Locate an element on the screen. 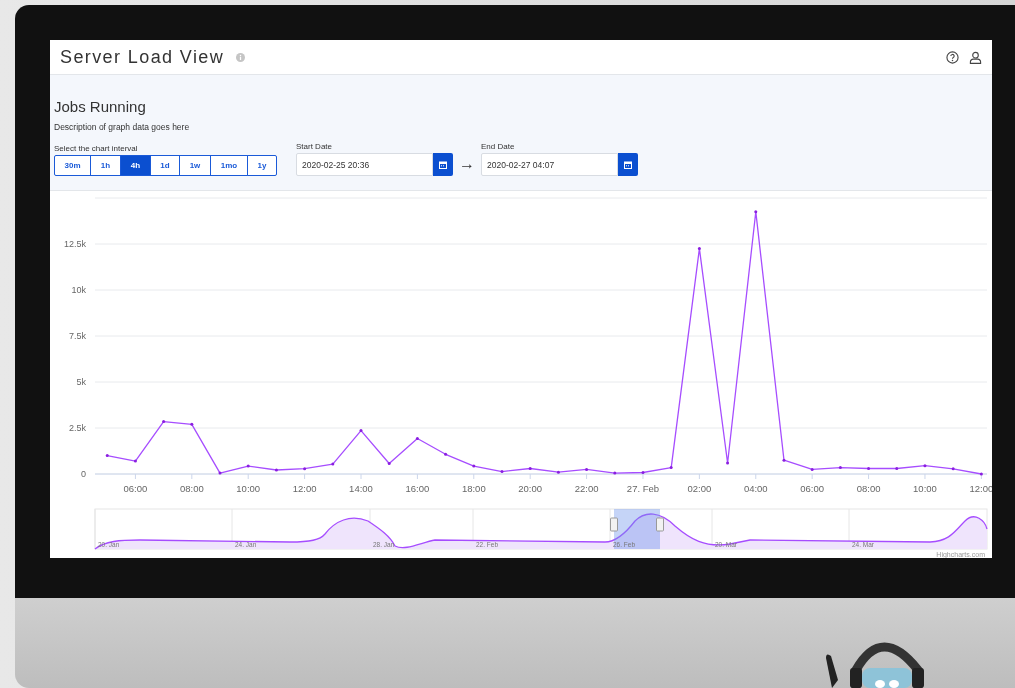 The width and height of the screenshot is (1015, 688). date-label: End Date is located at coordinates (498, 146).